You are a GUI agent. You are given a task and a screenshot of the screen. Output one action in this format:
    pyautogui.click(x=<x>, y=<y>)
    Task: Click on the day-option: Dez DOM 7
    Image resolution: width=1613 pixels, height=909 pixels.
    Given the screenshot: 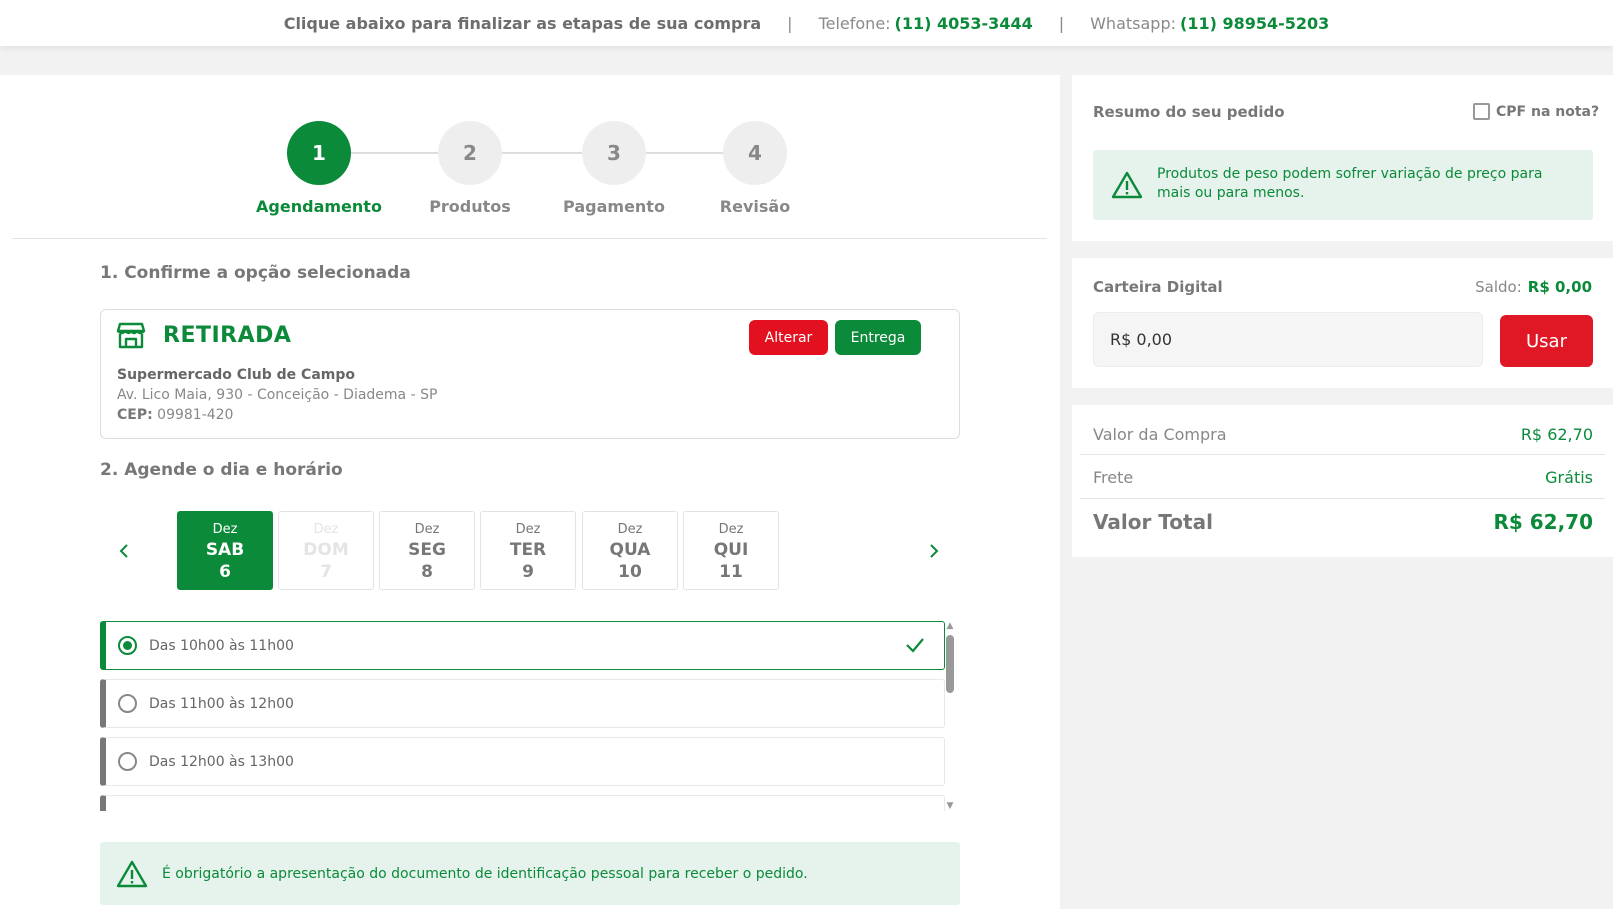 What is the action you would take?
    pyautogui.click(x=326, y=550)
    